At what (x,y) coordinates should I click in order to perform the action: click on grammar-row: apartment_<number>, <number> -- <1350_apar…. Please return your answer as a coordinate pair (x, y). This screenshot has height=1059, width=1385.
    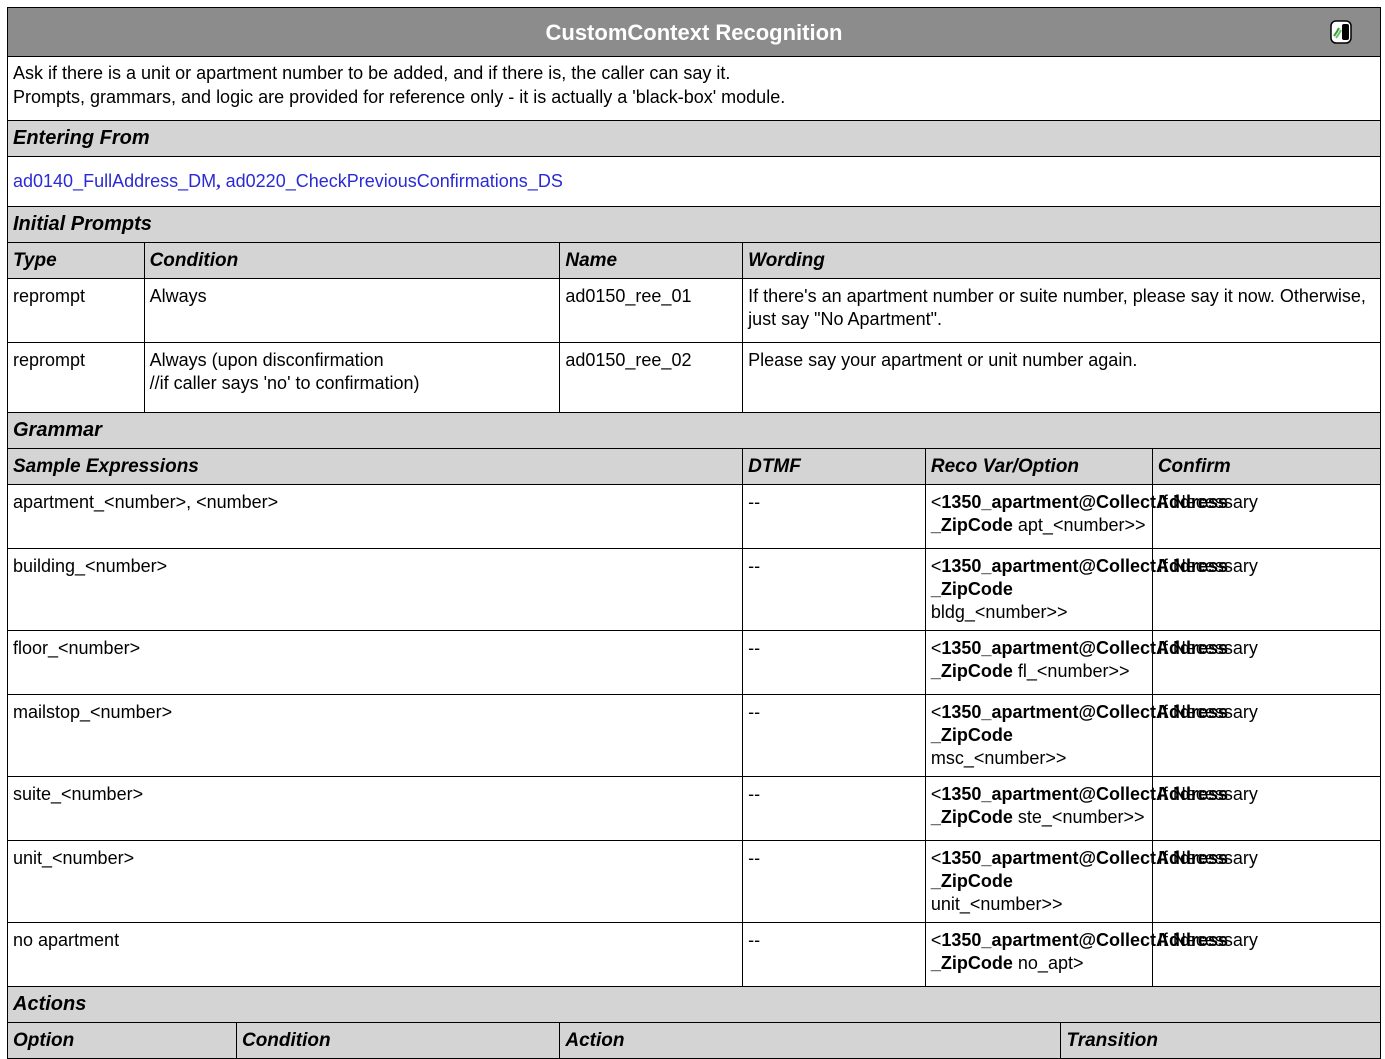
    Looking at the image, I should click on (694, 516).